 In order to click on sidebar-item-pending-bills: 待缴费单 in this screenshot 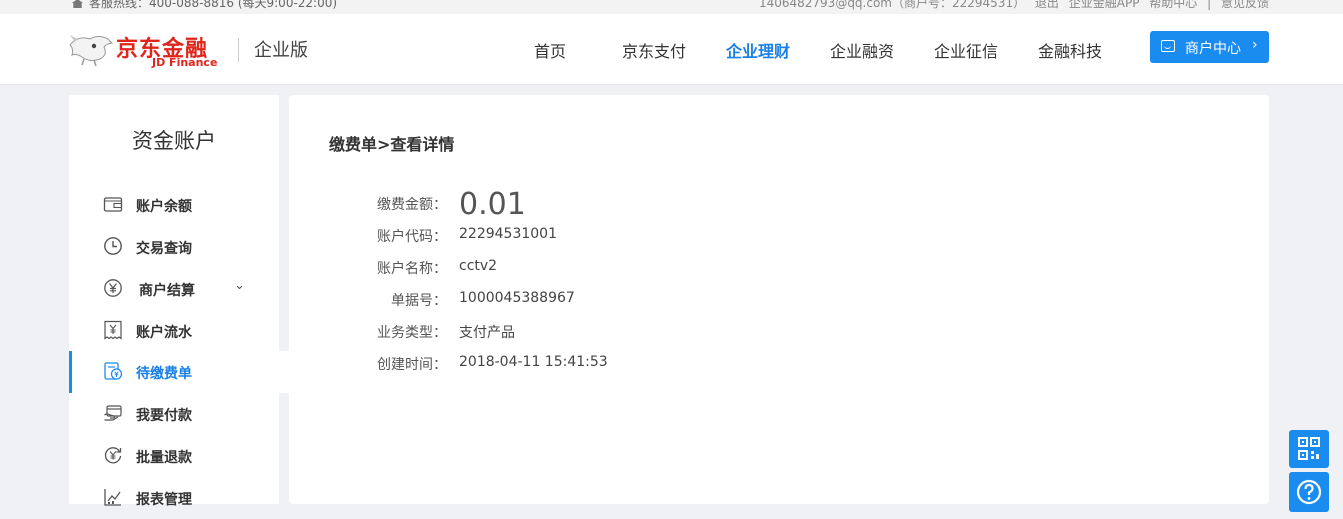, I will do `click(179, 372)`.